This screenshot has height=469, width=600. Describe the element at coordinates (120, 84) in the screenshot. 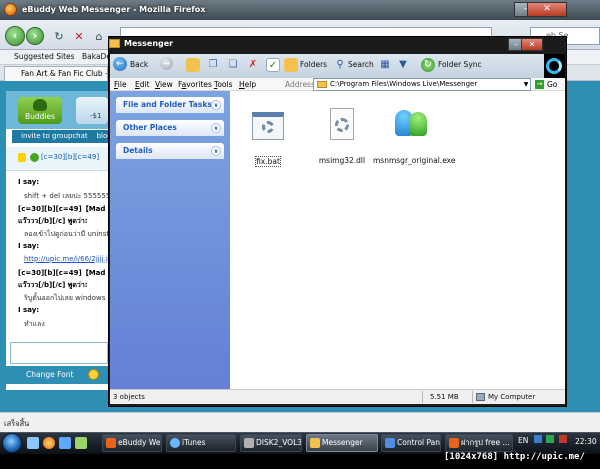

I see `menu-file: File` at that location.